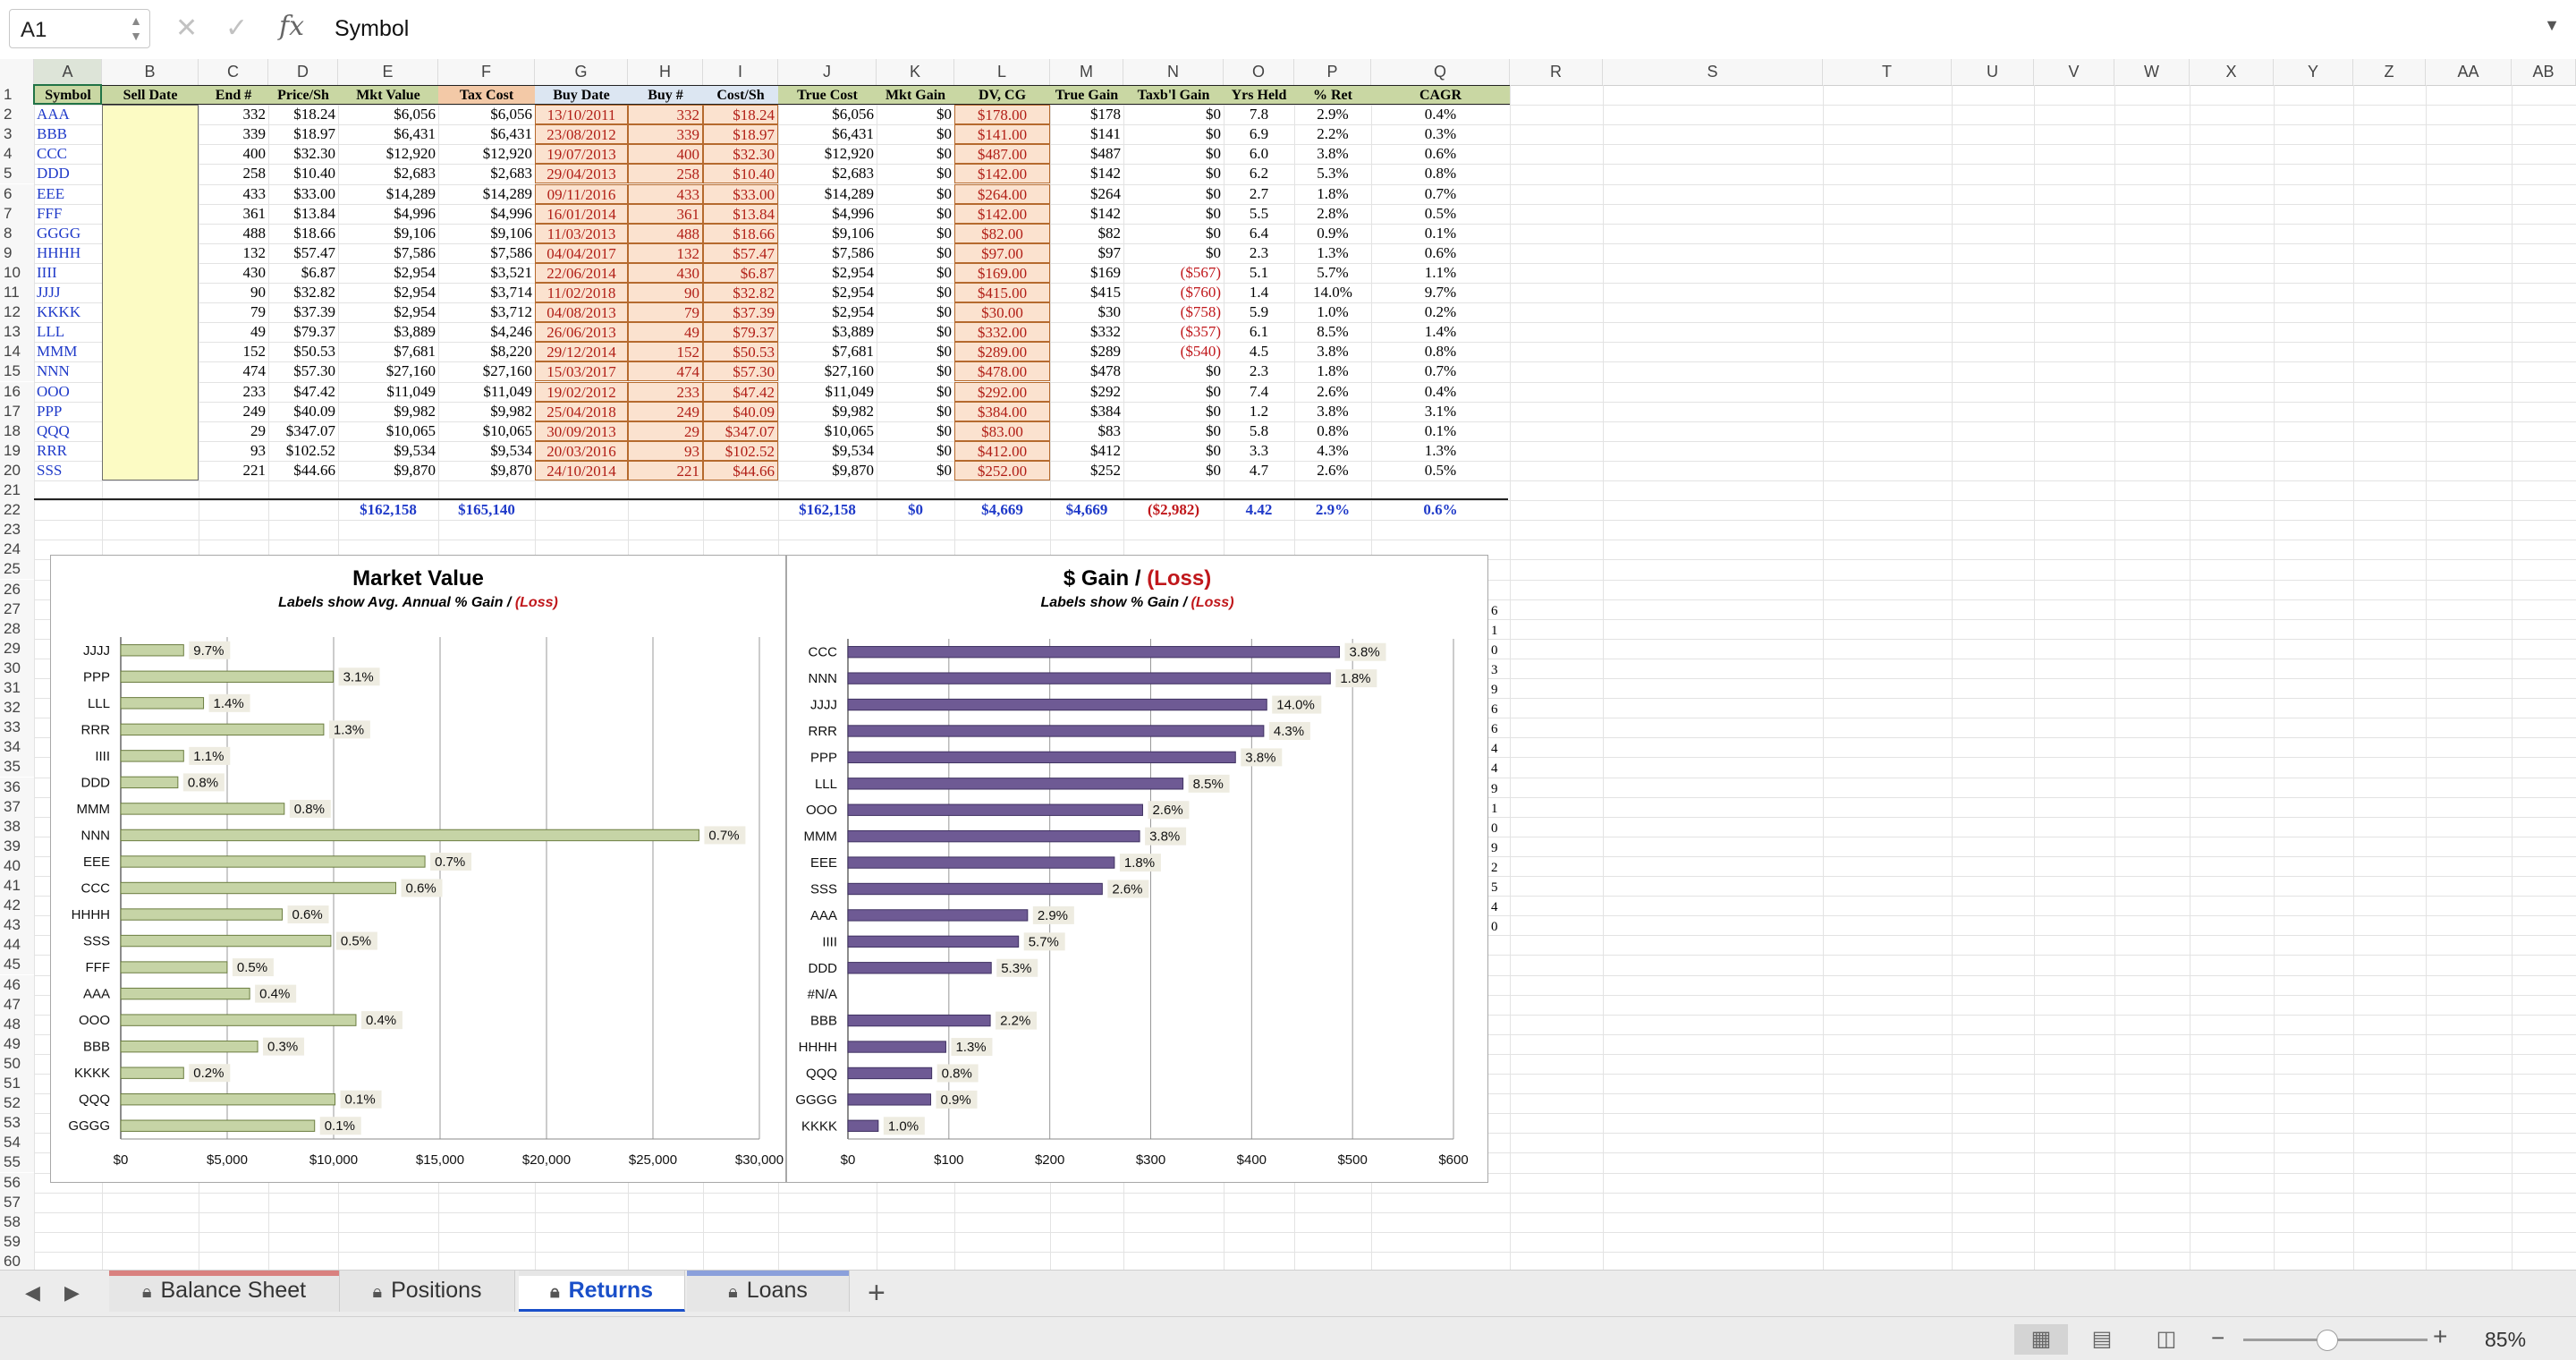  What do you see at coordinates (303, 134) in the screenshot?
I see `cell-d: $18.97` at bounding box center [303, 134].